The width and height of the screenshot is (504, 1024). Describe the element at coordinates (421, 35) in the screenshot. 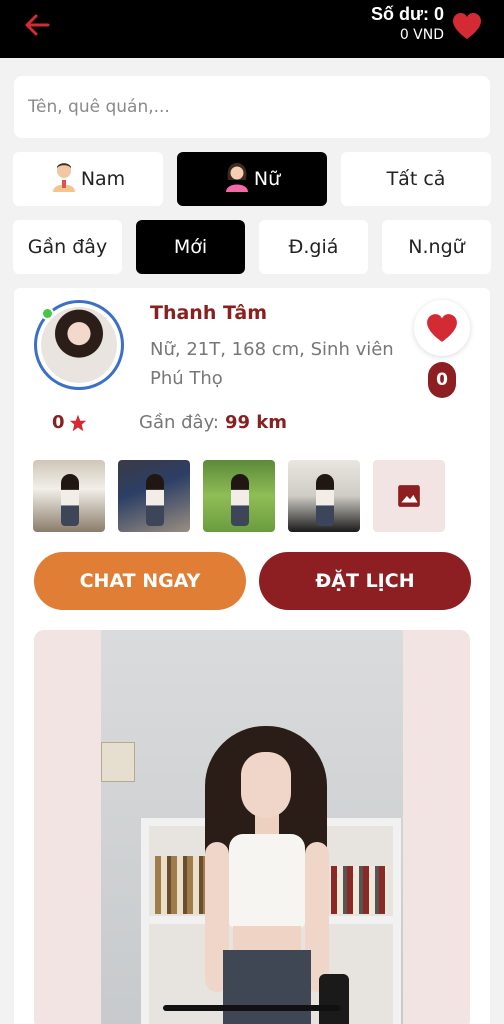

I see `balance-amount: 0 VND` at that location.